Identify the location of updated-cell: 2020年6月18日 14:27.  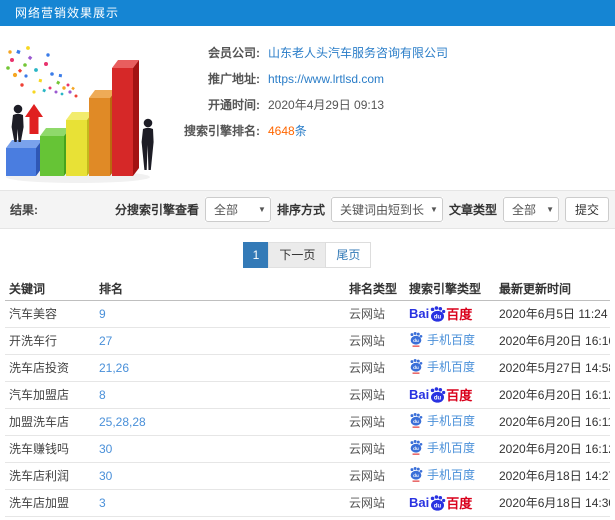
(552, 476).